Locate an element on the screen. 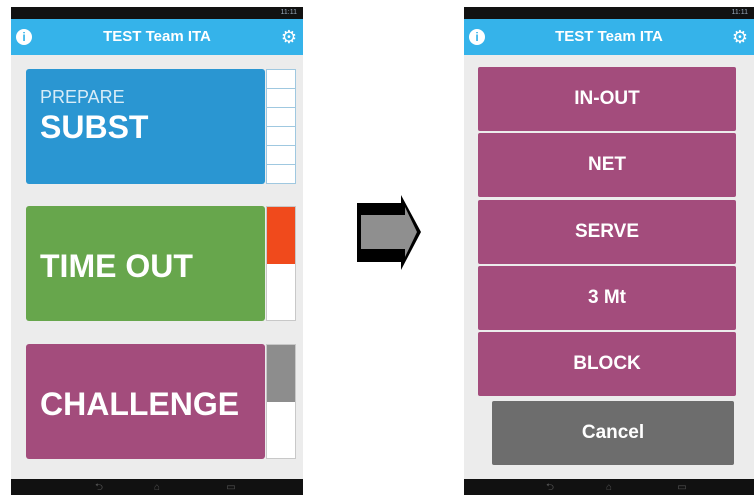 Image resolution: width=754 pixels, height=495 pixels. option-label: 3 Mt is located at coordinates (607, 297).